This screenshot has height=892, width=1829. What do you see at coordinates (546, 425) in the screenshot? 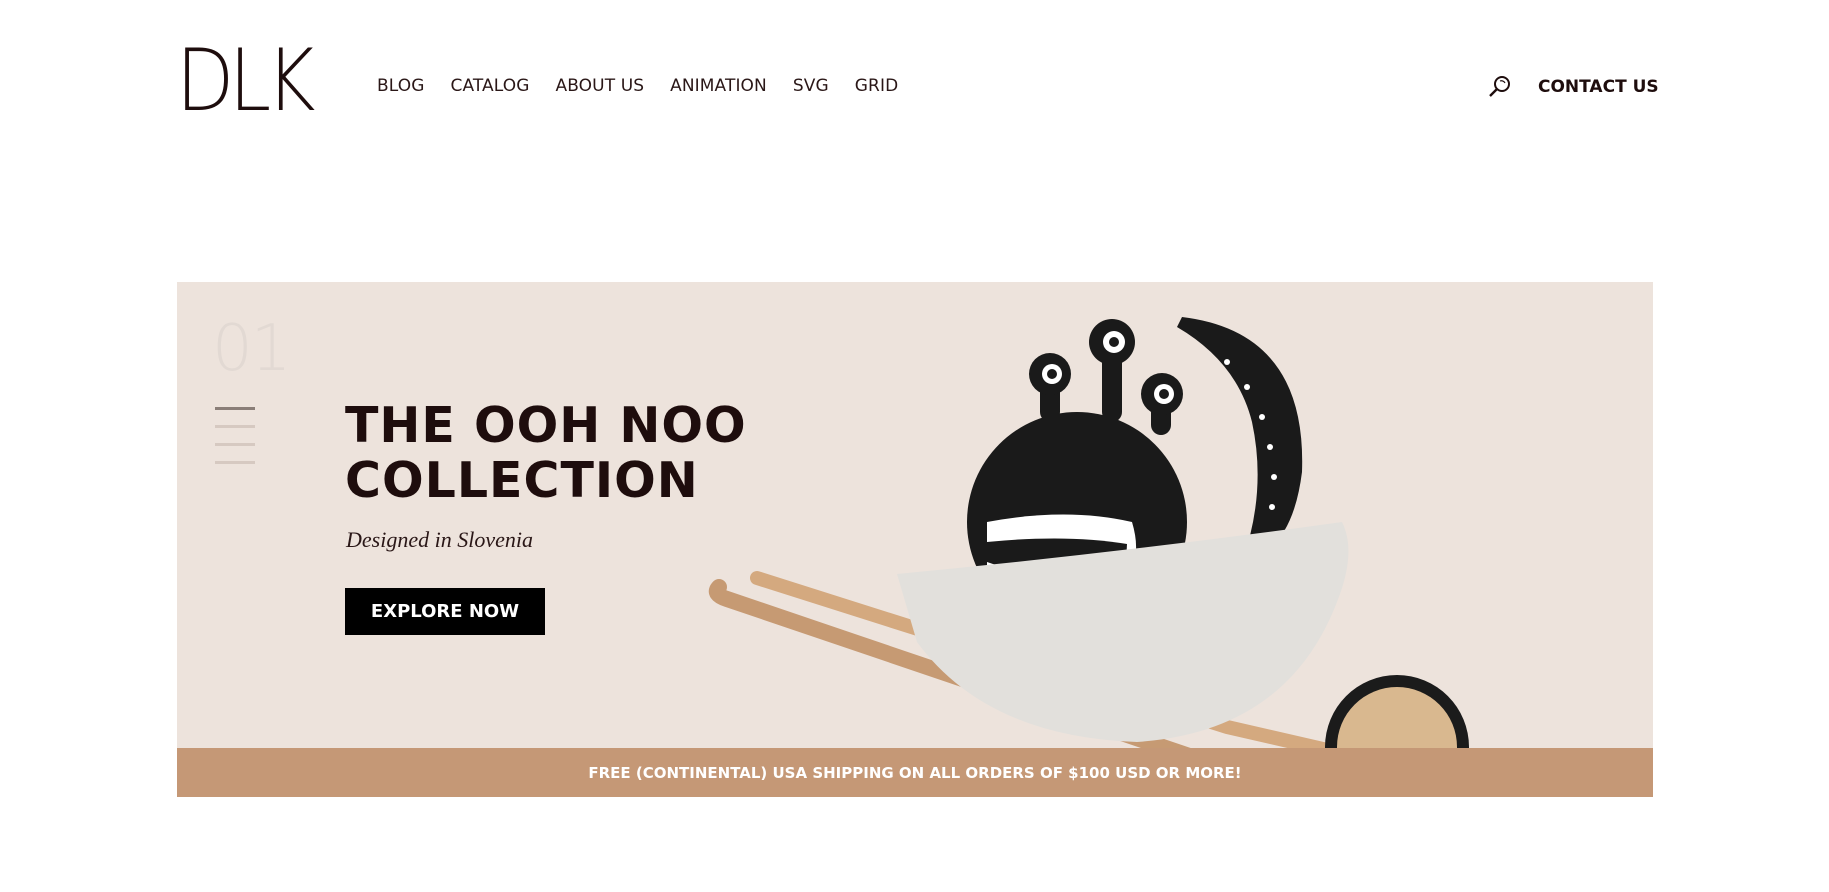
I see `headline-line-1: THE OOH NOO` at bounding box center [546, 425].